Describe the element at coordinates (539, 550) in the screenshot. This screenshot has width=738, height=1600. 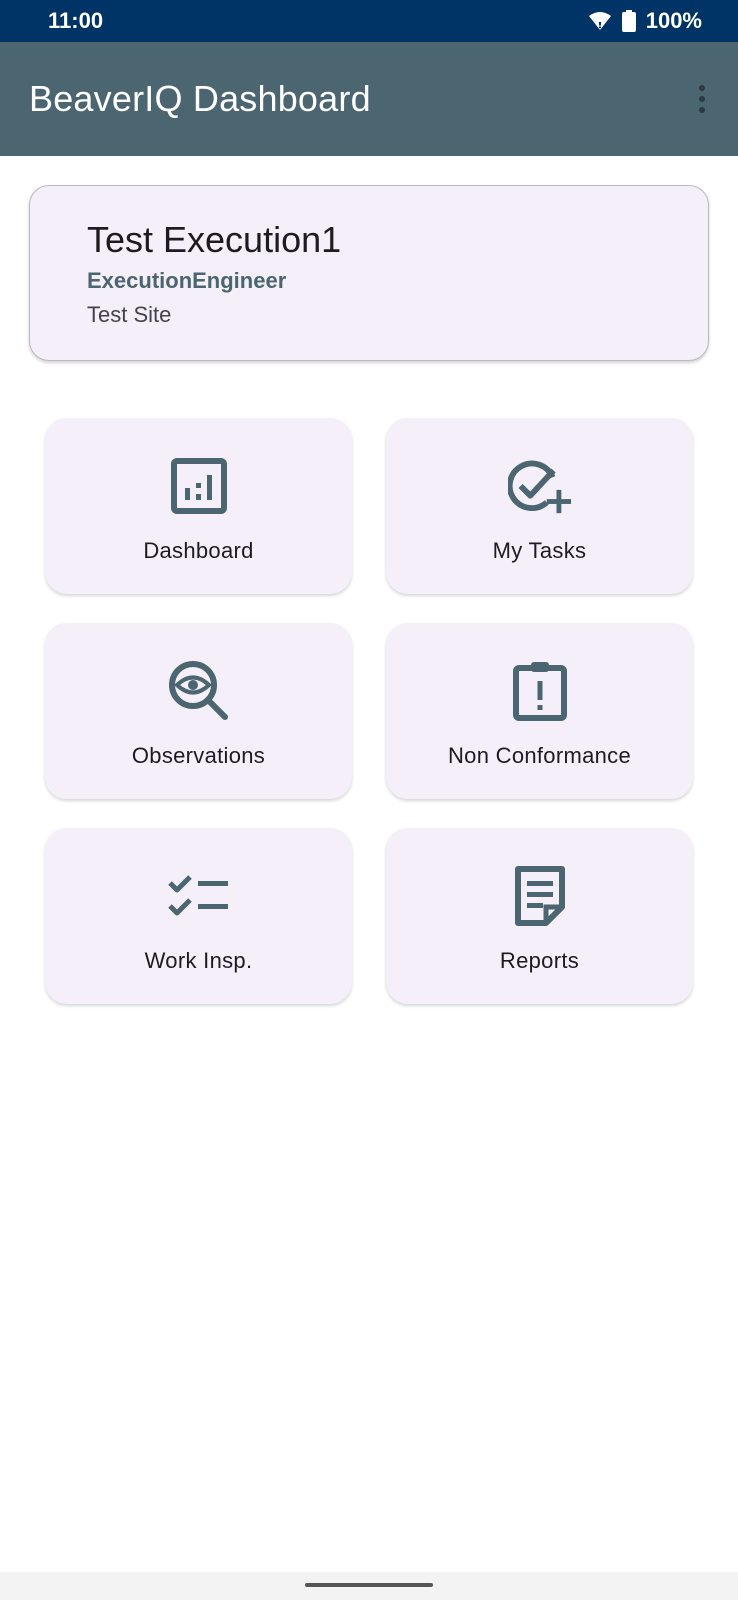
I see `tile-label: My Tasks` at that location.